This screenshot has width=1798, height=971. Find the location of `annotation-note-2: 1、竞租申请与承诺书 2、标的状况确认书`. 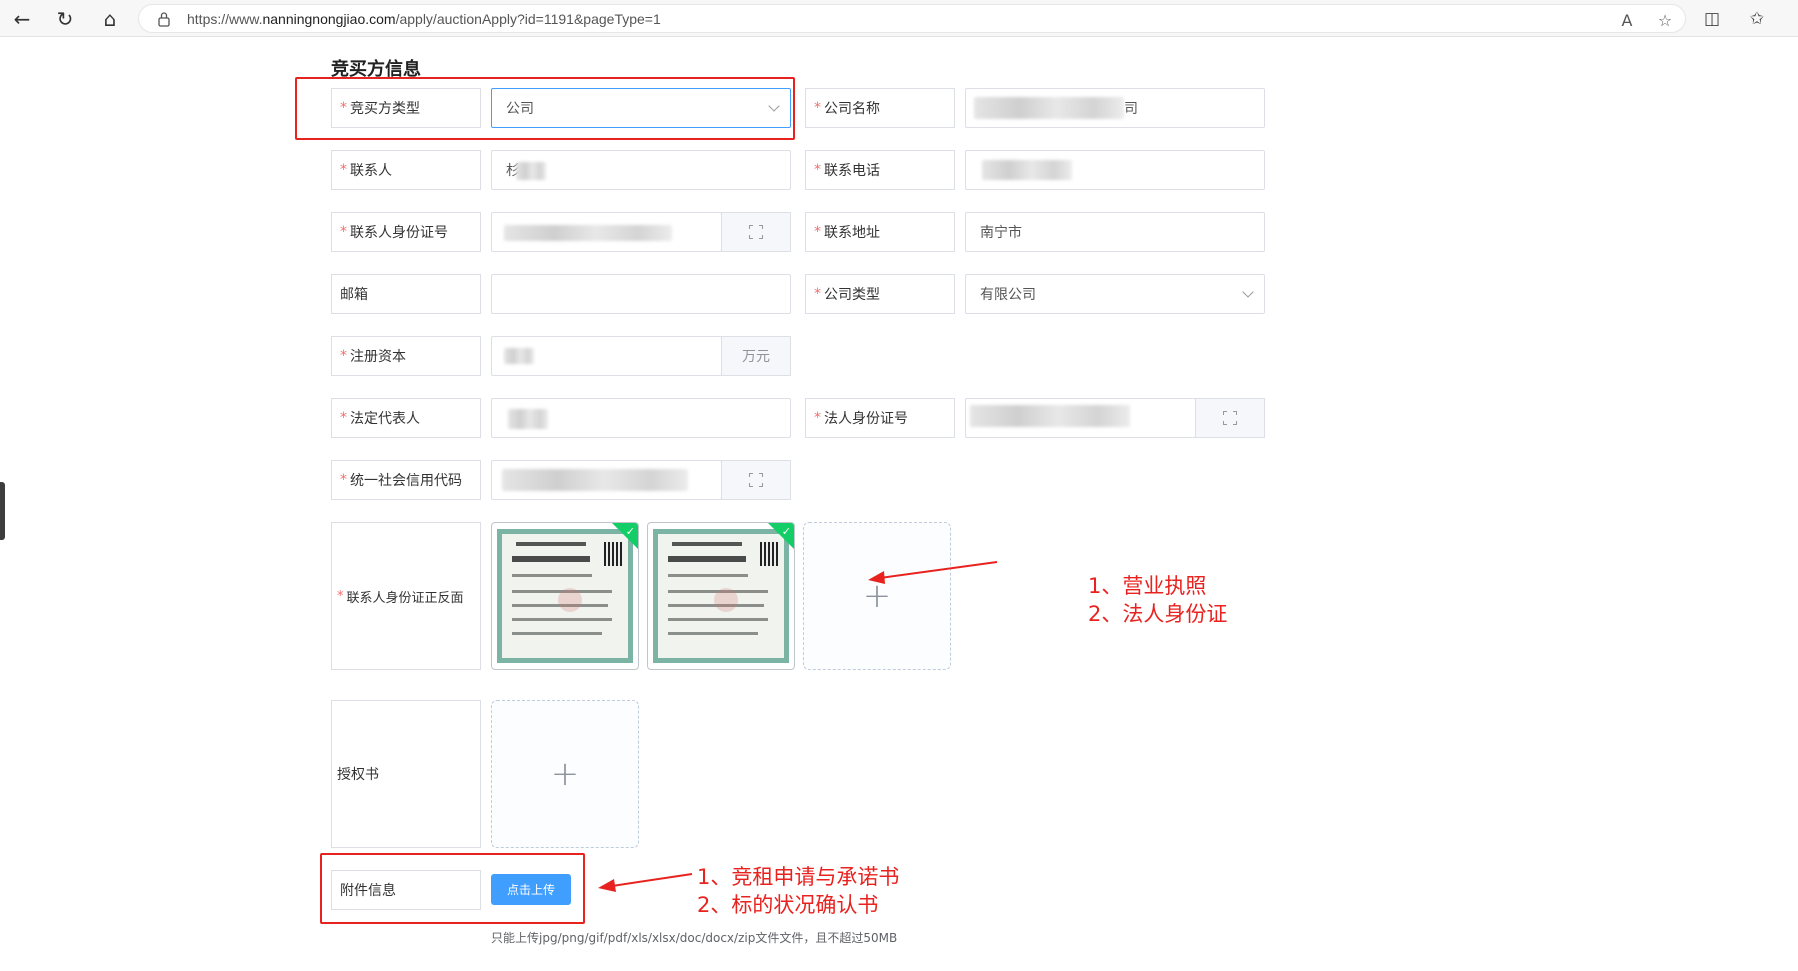

annotation-note-2: 1、竞租申请与承诺书 2、标的状况确认书 is located at coordinates (798, 891).